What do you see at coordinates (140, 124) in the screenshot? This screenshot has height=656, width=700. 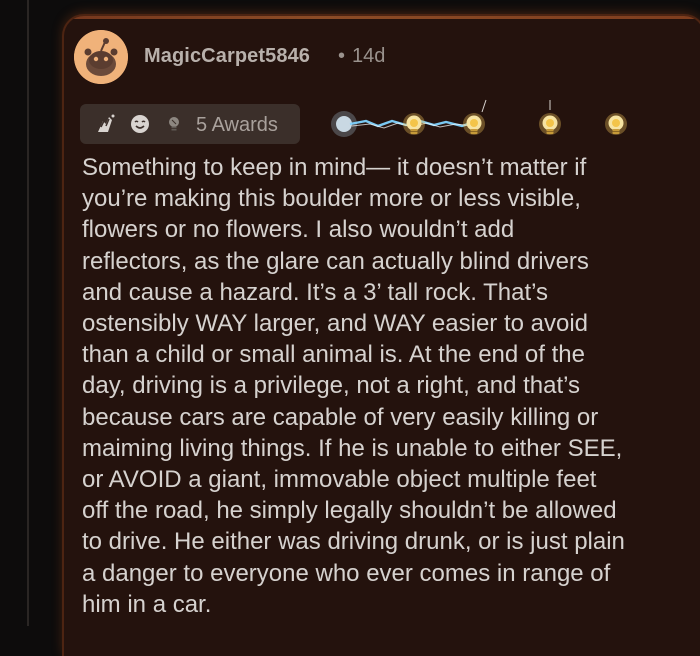 I see `wholesome-face-award-icon` at bounding box center [140, 124].